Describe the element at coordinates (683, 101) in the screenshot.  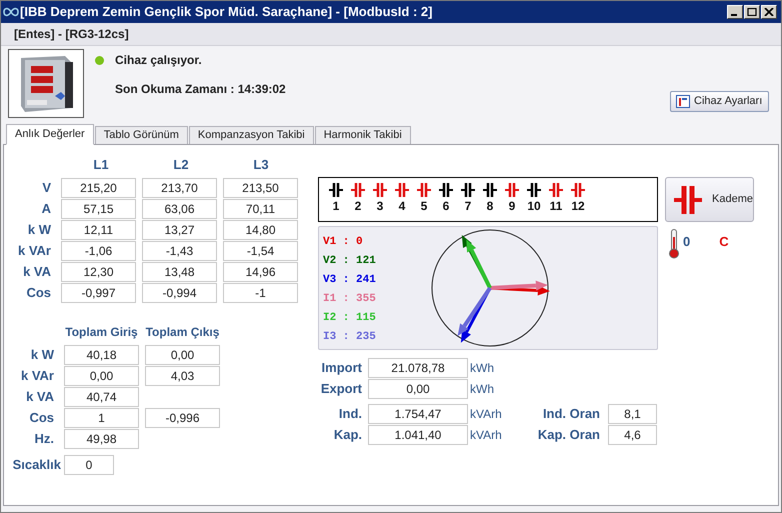
I see `panel-icon` at that location.